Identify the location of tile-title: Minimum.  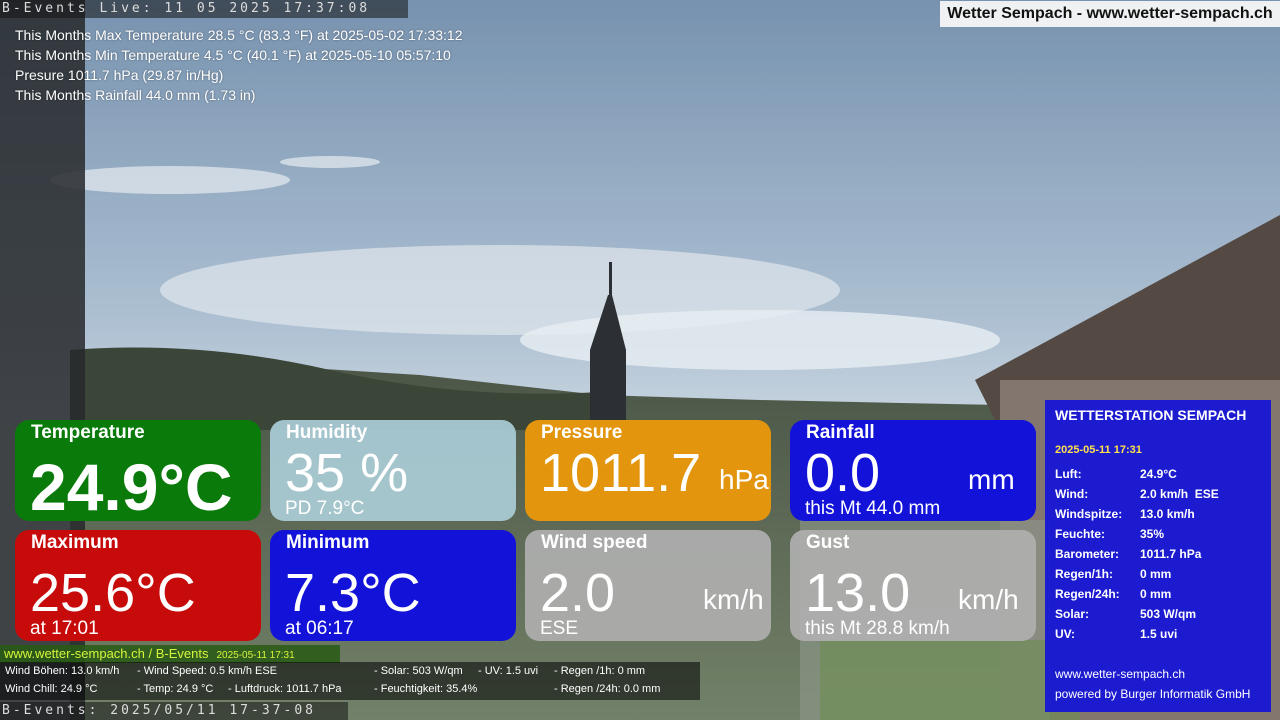
(328, 542).